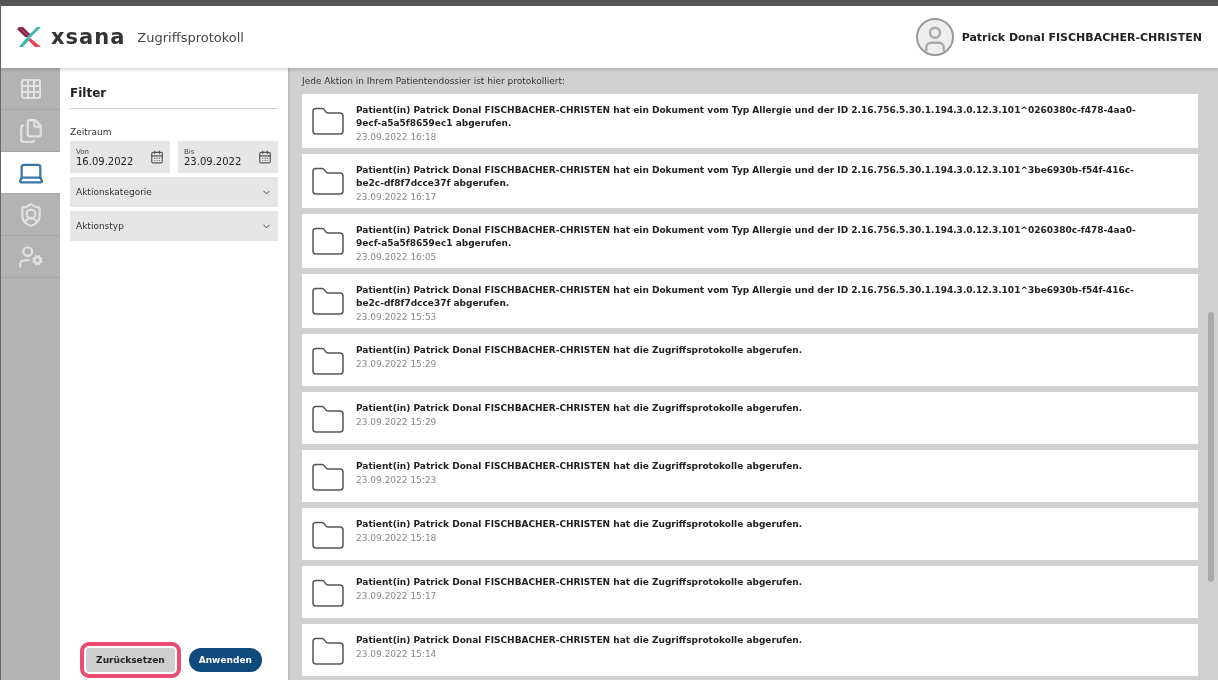  Describe the element at coordinates (30, 256) in the screenshot. I see `user-gear-icon` at that location.